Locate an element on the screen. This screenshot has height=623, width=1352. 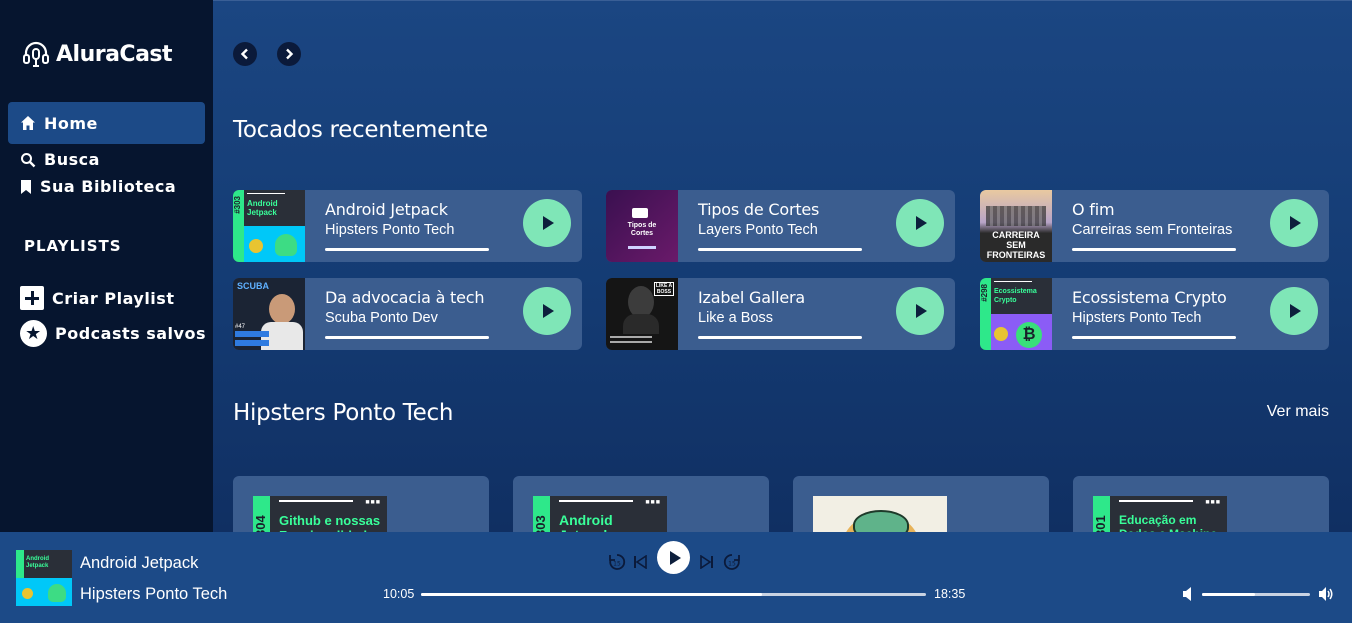
back-button is located at coordinates (245, 54).